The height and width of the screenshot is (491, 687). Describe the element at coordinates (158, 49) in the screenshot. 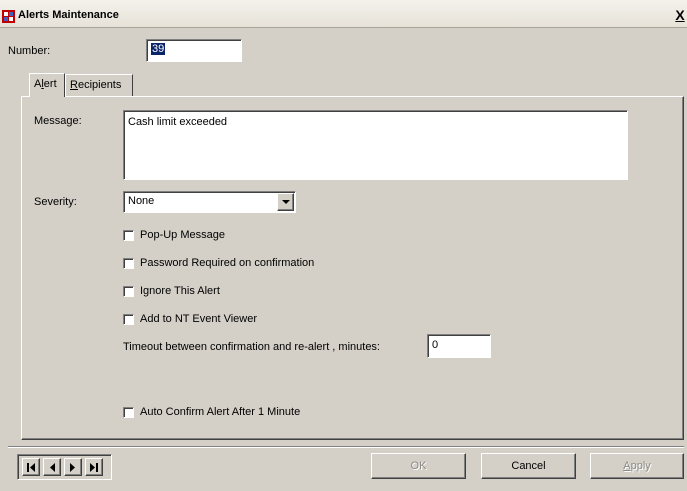

I see `number-value: 39` at that location.